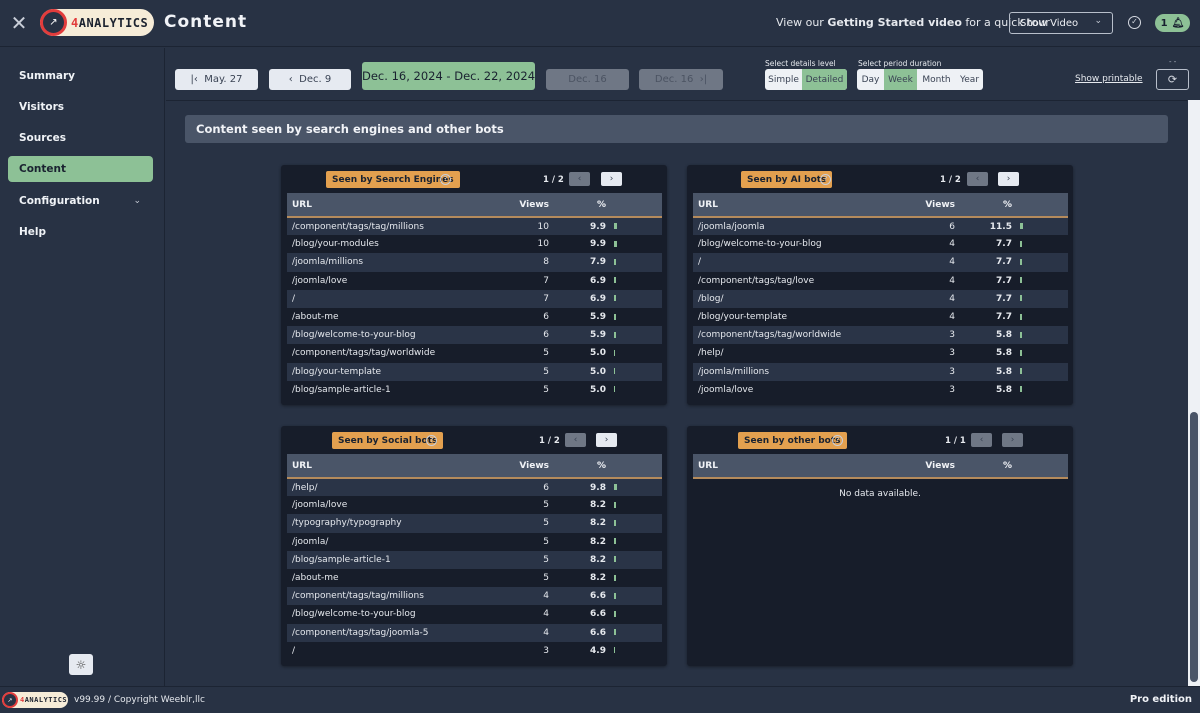 The width and height of the screenshot is (1200, 713). What do you see at coordinates (955, 441) in the screenshot?
I see `pager-label: 1 / 1` at bounding box center [955, 441].